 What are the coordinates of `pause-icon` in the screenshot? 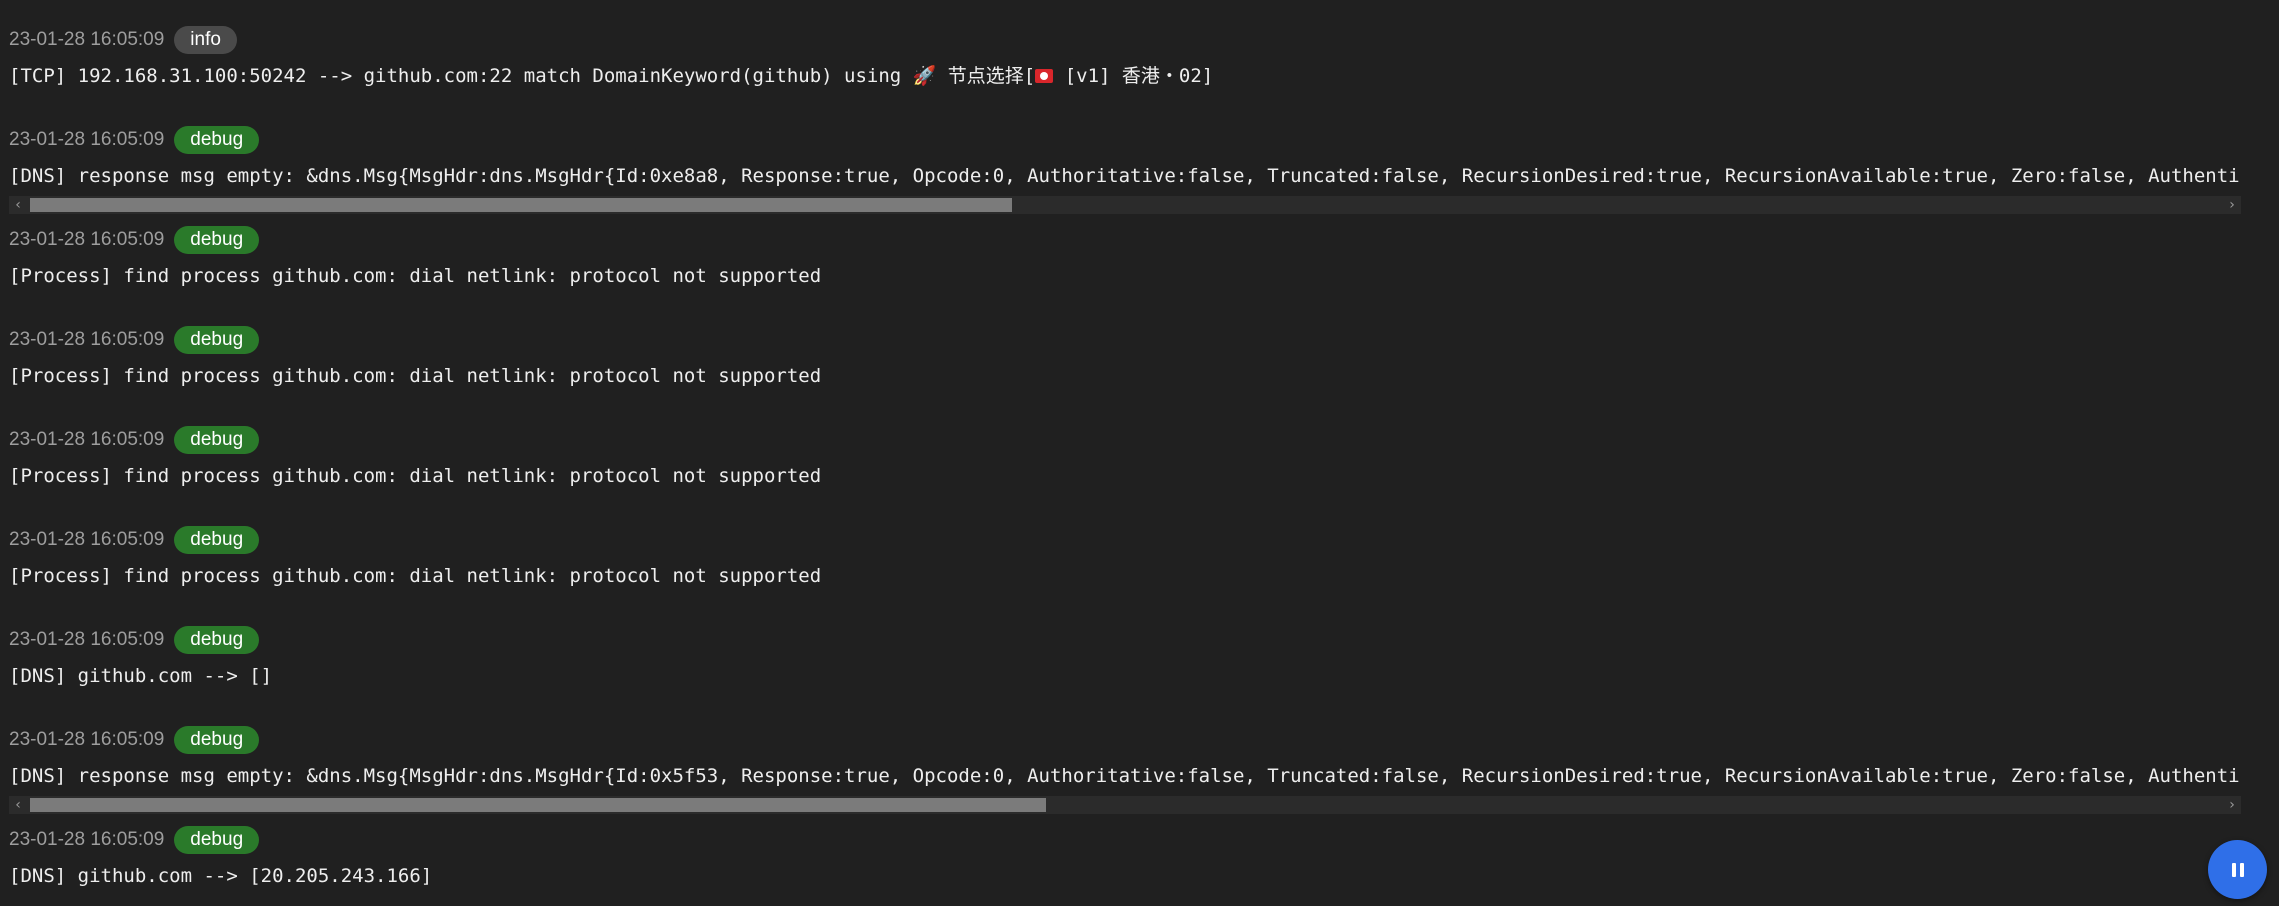 It's located at (2237, 869).